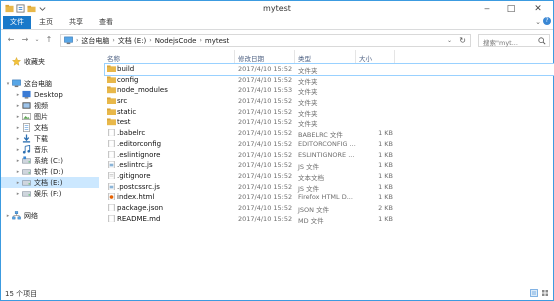 Image resolution: width=554 pixels, height=301 pixels. I want to click on nav-downloads: ▸ 下载, so click(50, 138).